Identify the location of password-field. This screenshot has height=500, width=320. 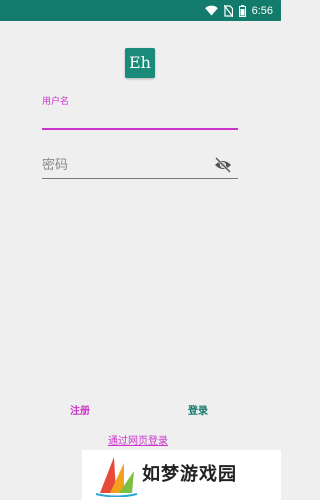
(140, 165).